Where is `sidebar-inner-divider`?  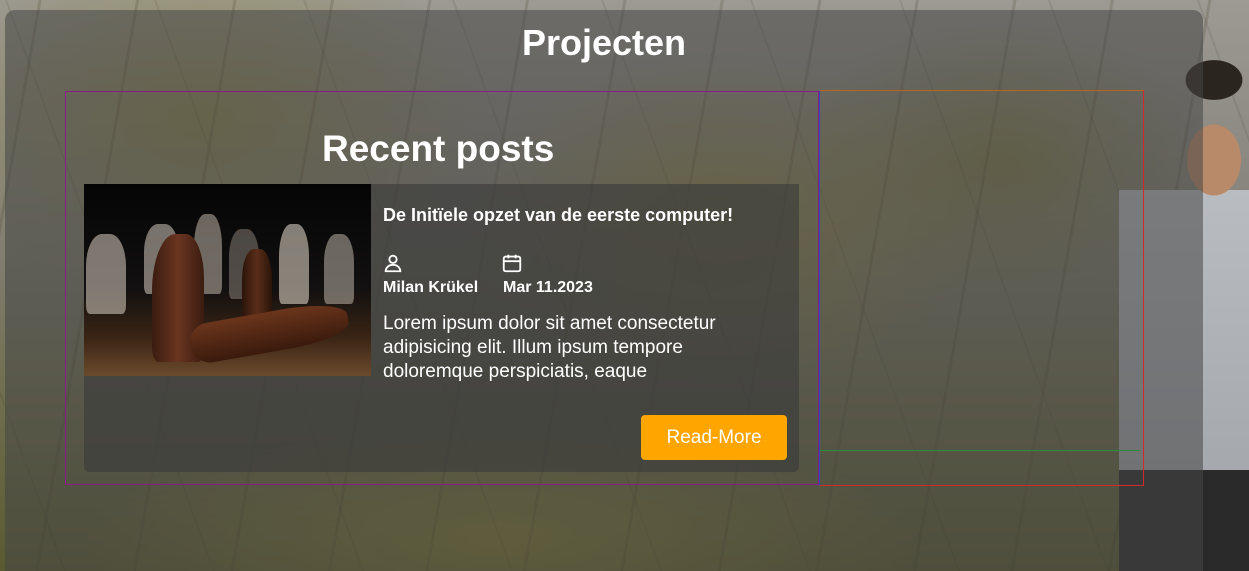
sidebar-inner-divider is located at coordinates (980, 450).